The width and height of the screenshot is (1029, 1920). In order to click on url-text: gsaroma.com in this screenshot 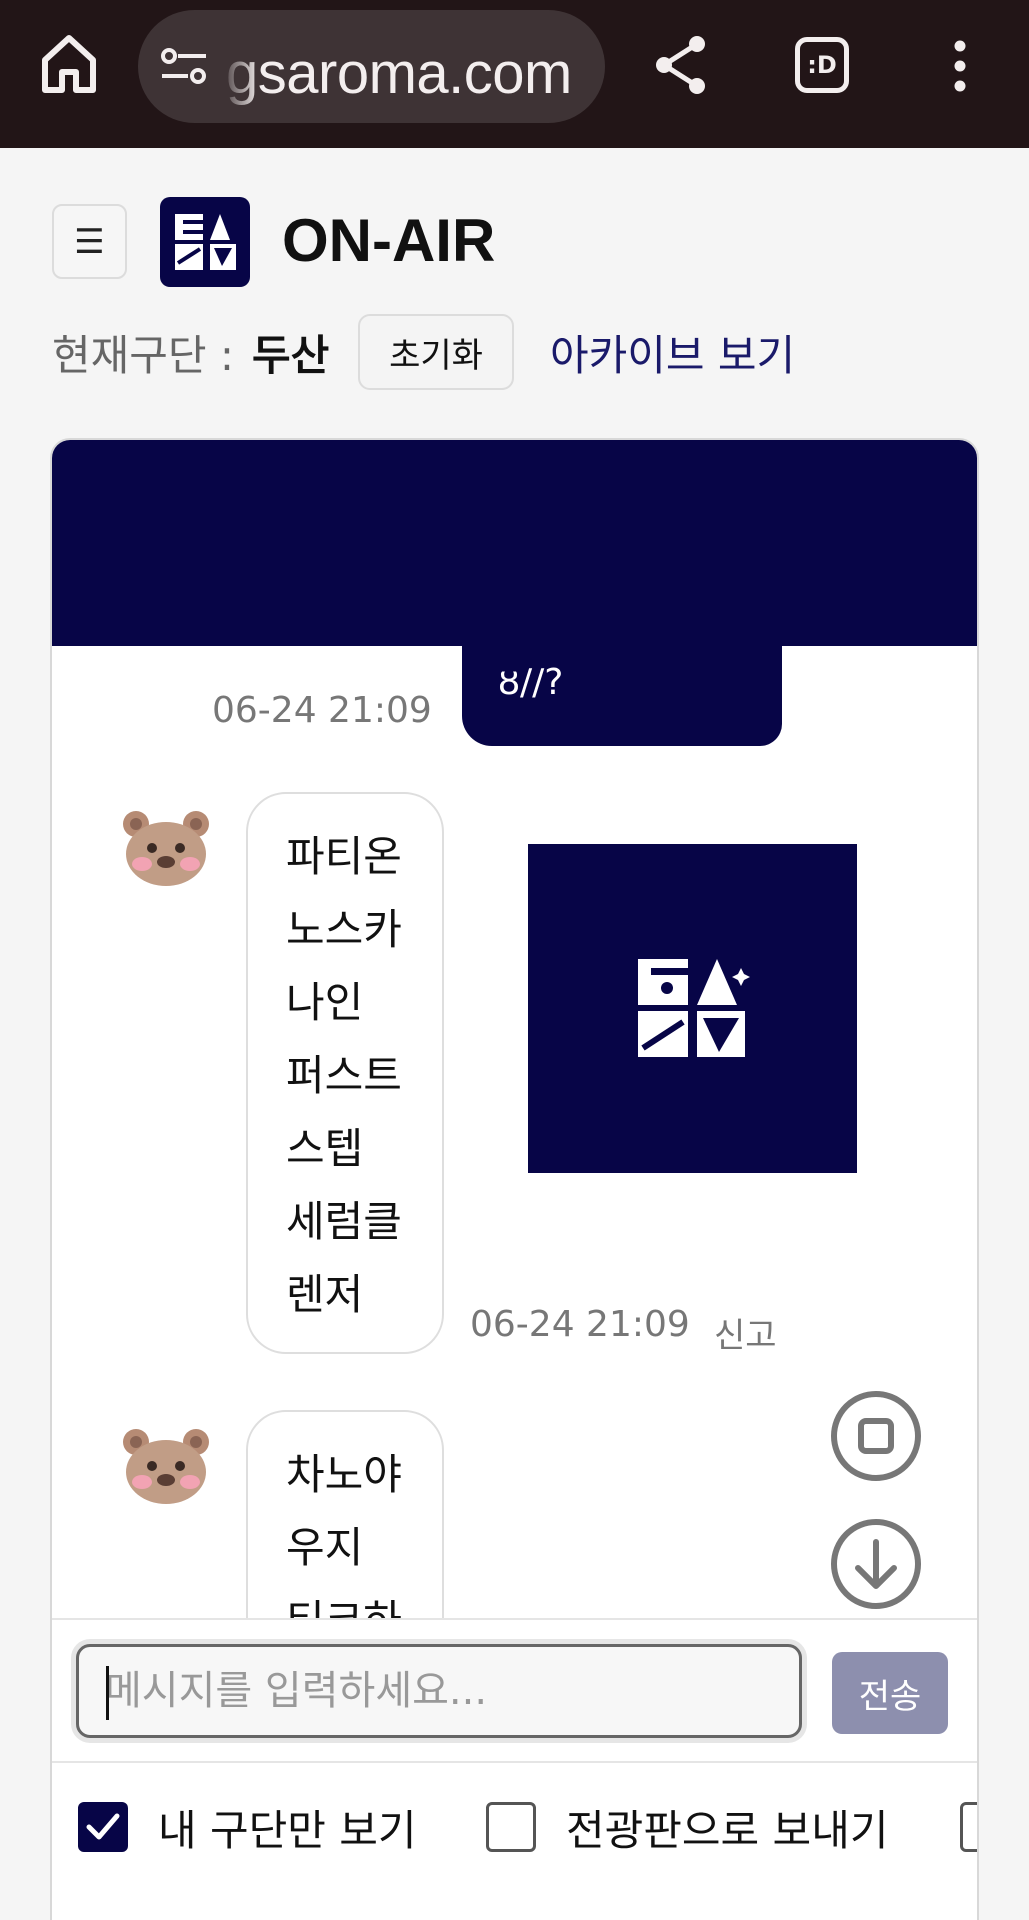, I will do `click(399, 73)`.